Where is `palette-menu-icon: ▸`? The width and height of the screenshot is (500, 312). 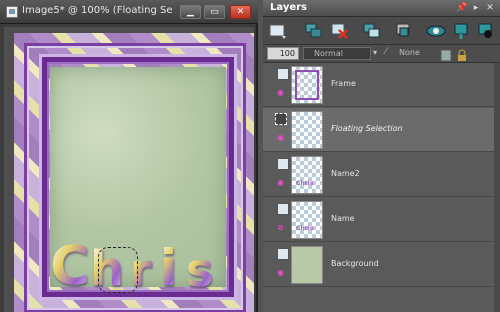
palette-menu-icon: ▸ is located at coordinates (476, 8).